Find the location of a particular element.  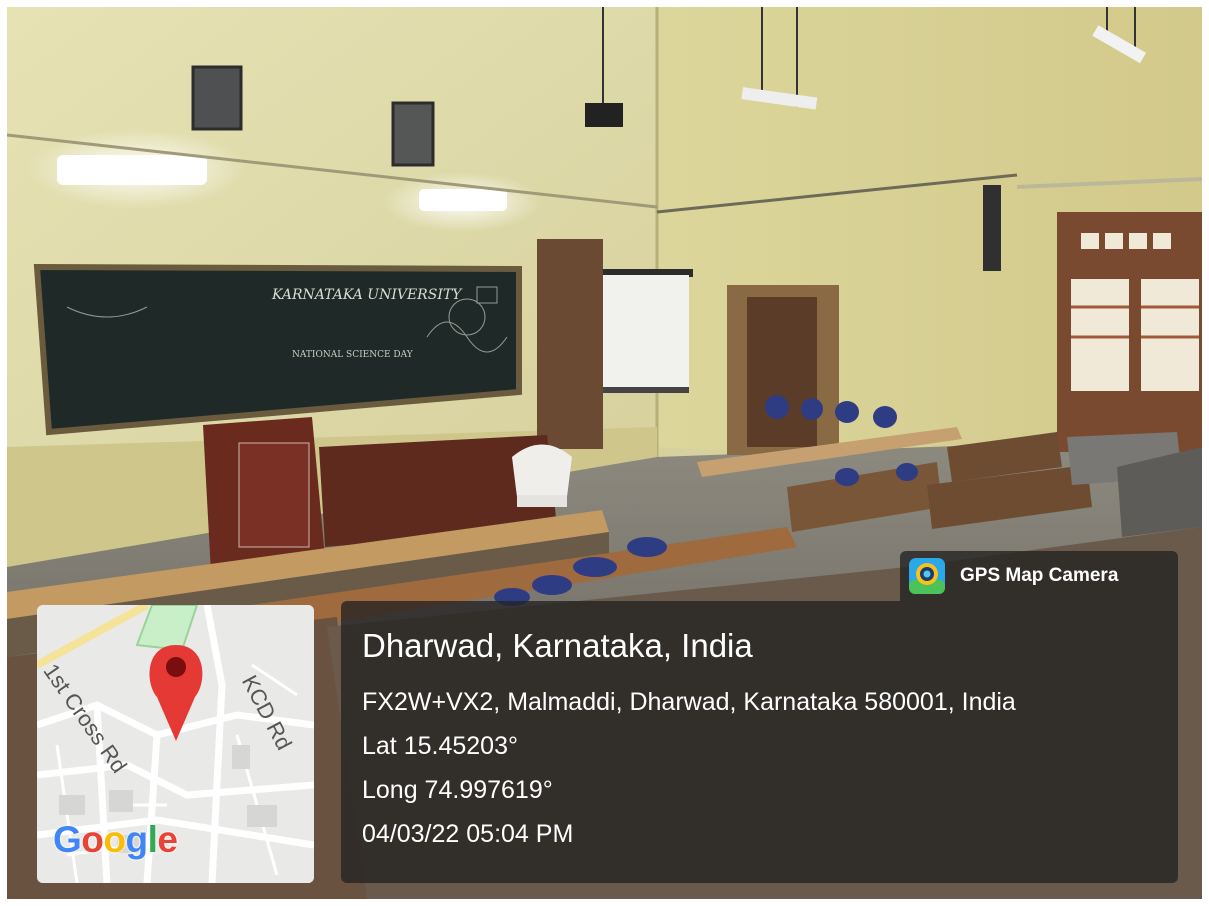

svg-text: NATIONAL SCIENCE DAY is located at coordinates (353, 355).